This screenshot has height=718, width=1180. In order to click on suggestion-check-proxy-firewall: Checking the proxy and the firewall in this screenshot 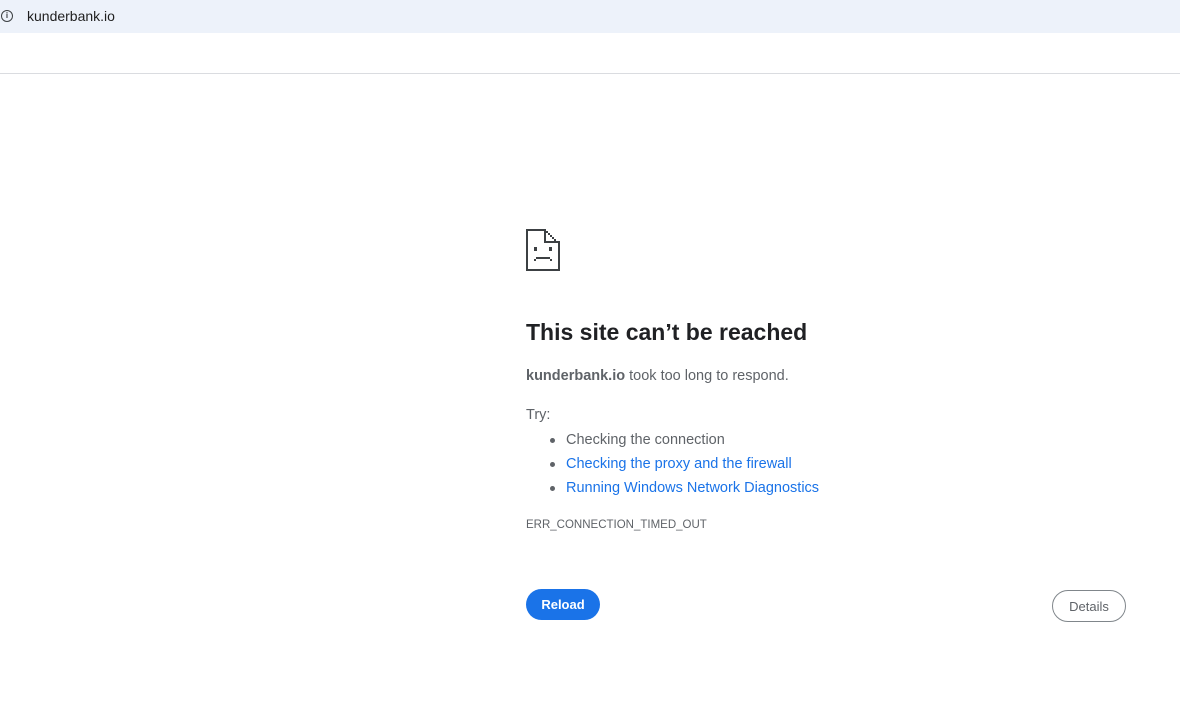, I will do `click(684, 464)`.